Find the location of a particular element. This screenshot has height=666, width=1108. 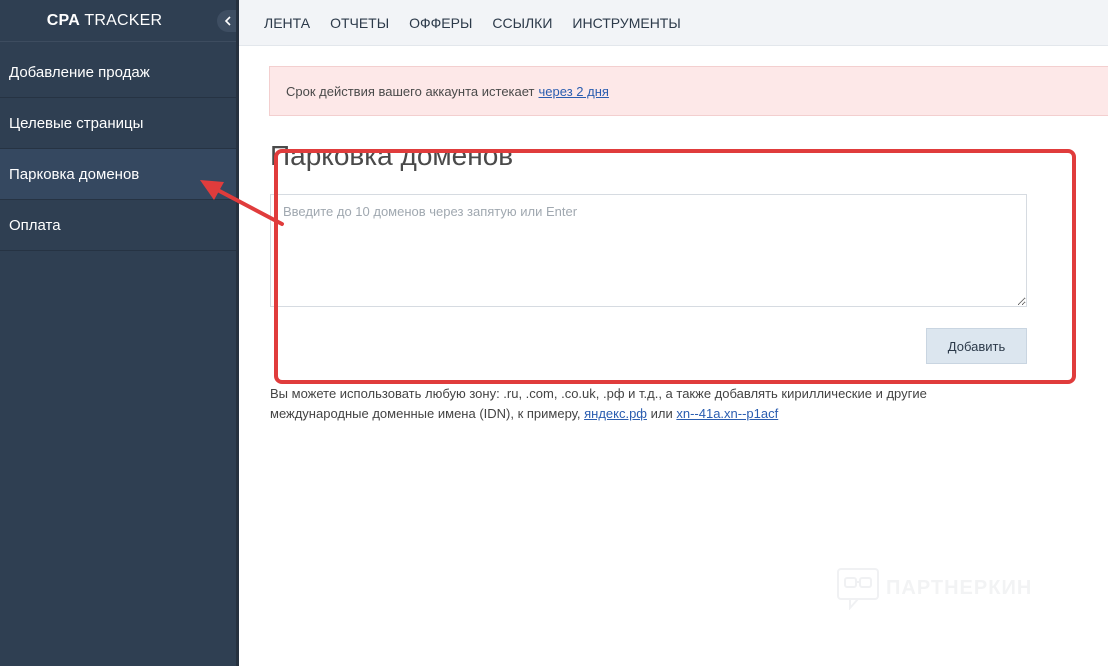

watermark: ПАРТНЕРКИН is located at coordinates (934, 588).